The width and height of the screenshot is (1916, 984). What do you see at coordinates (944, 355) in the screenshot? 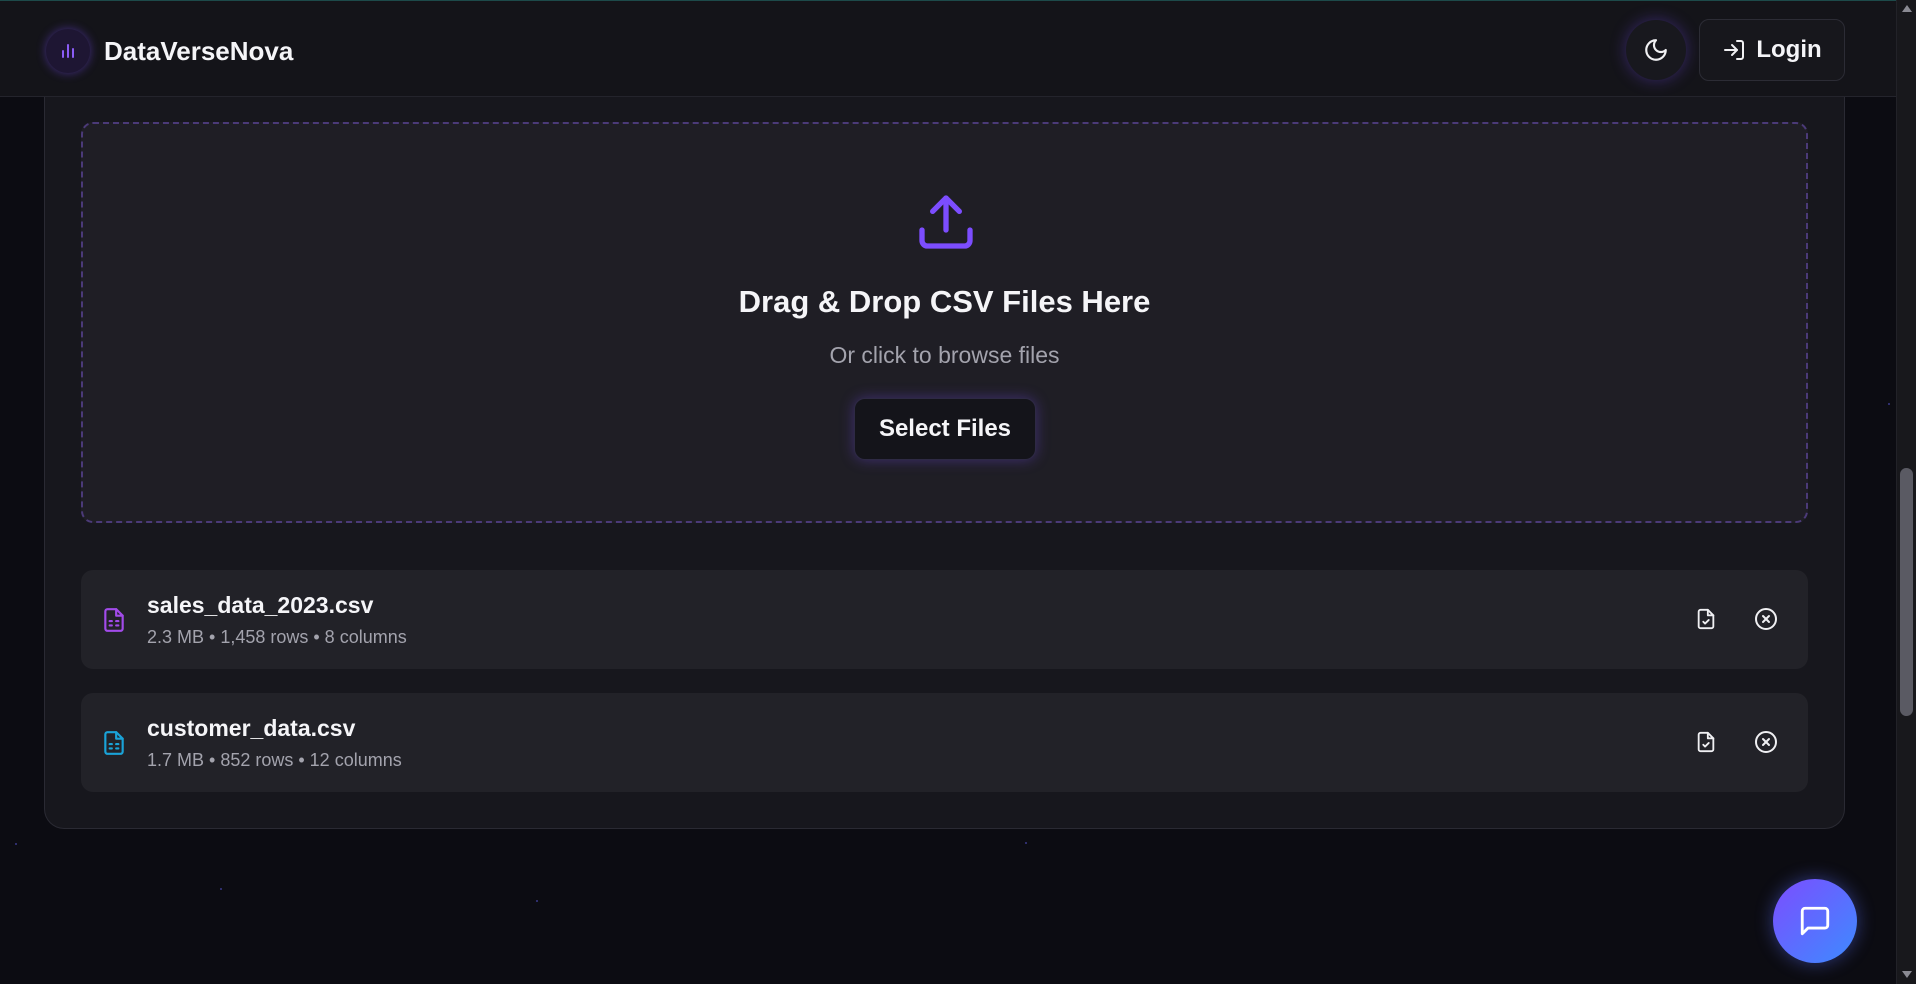
I see `dropzone-subtitle: Or click to browse files` at bounding box center [944, 355].